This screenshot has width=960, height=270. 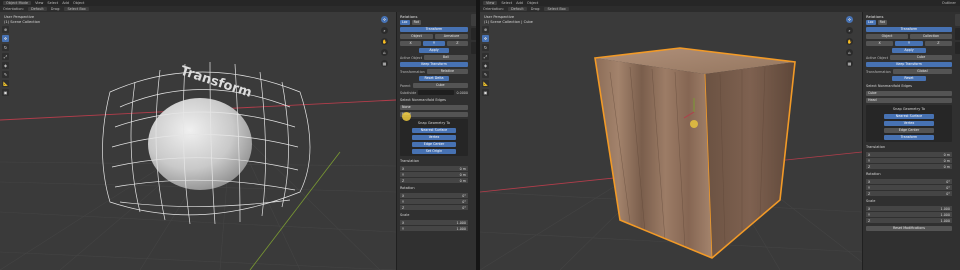 I want to click on tab-y-right: Y, so click(x=909, y=43).